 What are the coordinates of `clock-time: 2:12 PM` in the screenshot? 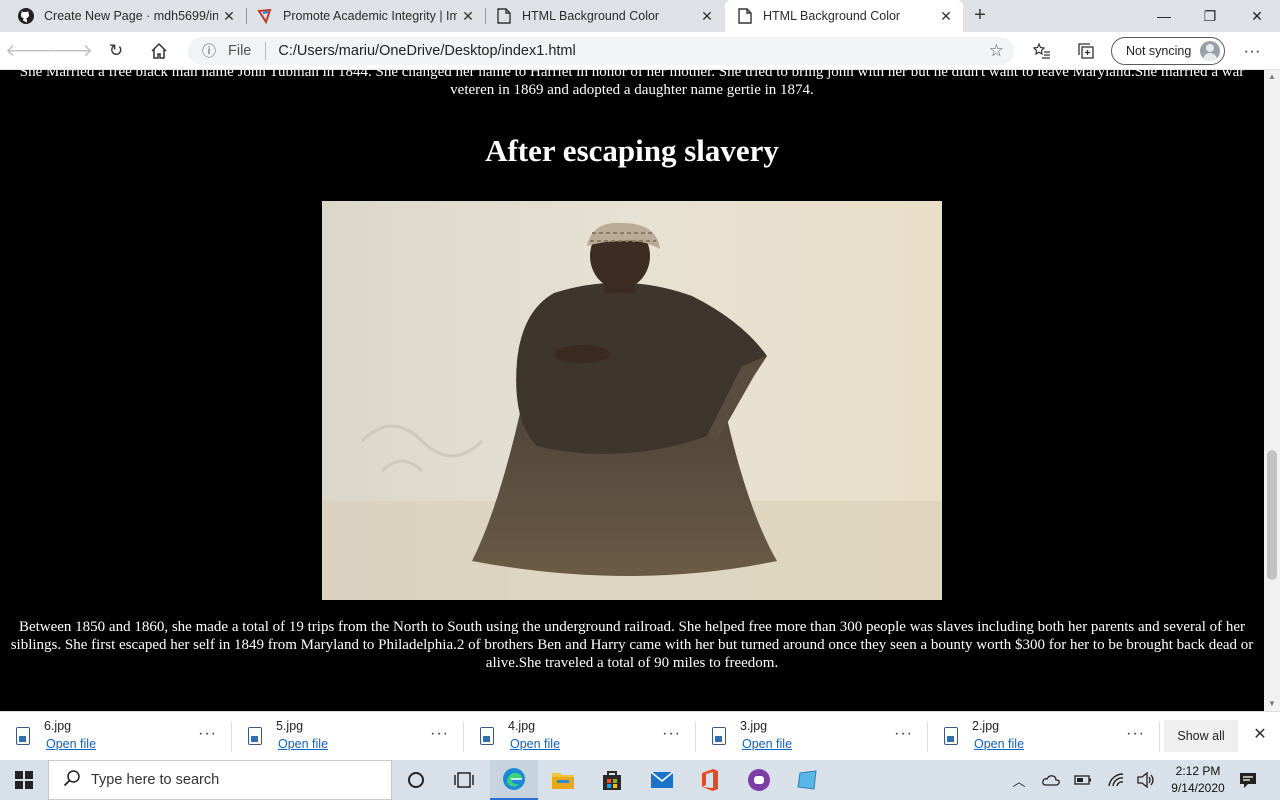 It's located at (1198, 771).